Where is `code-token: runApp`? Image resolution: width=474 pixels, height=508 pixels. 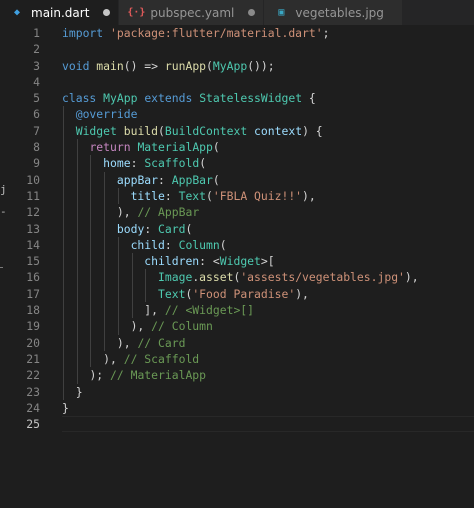
code-token: runApp is located at coordinates (185, 65).